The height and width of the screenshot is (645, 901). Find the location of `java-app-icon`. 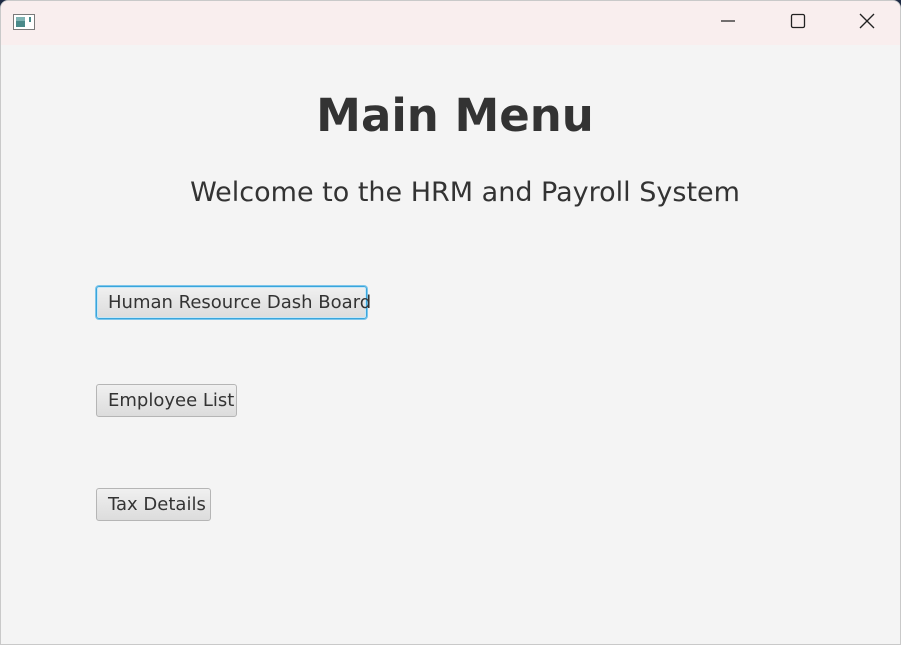

java-app-icon is located at coordinates (24, 22).